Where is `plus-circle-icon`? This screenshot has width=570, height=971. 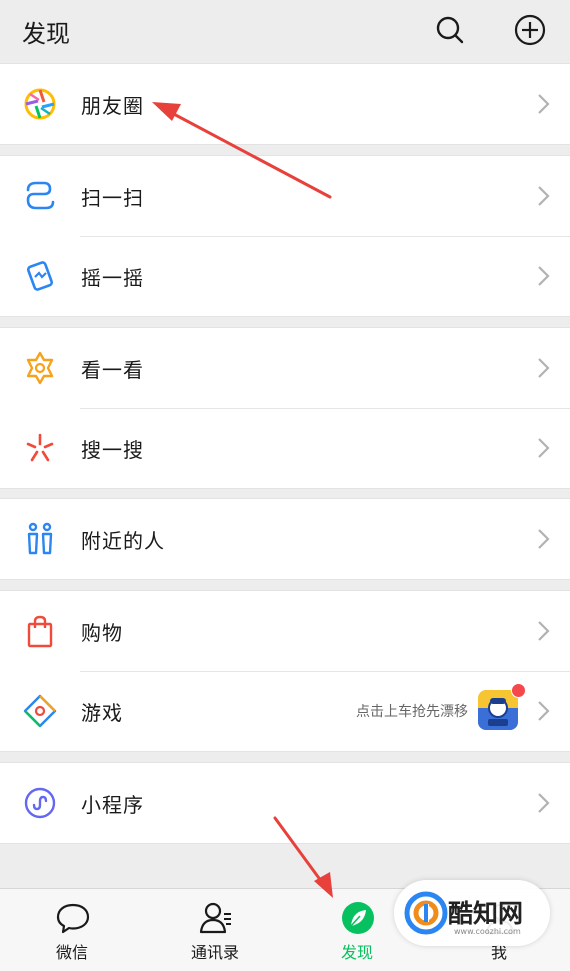
plus-circle-icon is located at coordinates (530, 30).